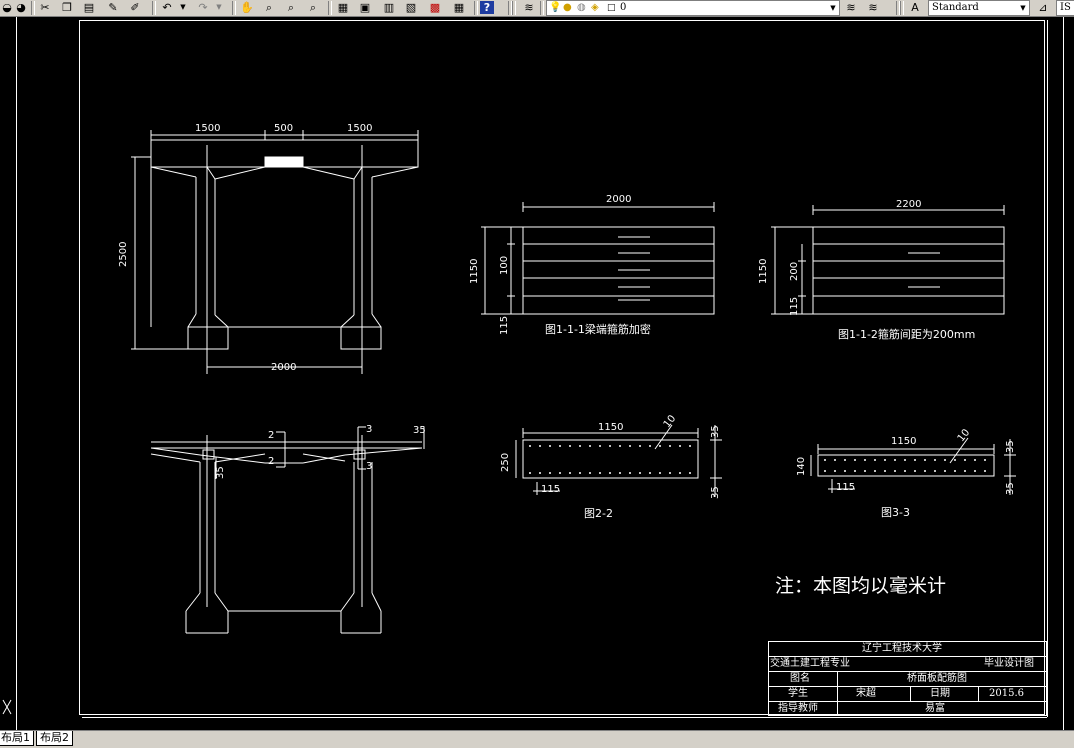 Image resolution: width=1074 pixels, height=748 pixels. What do you see at coordinates (45, 7) in the screenshot?
I see `cut-icon: ✂` at bounding box center [45, 7].